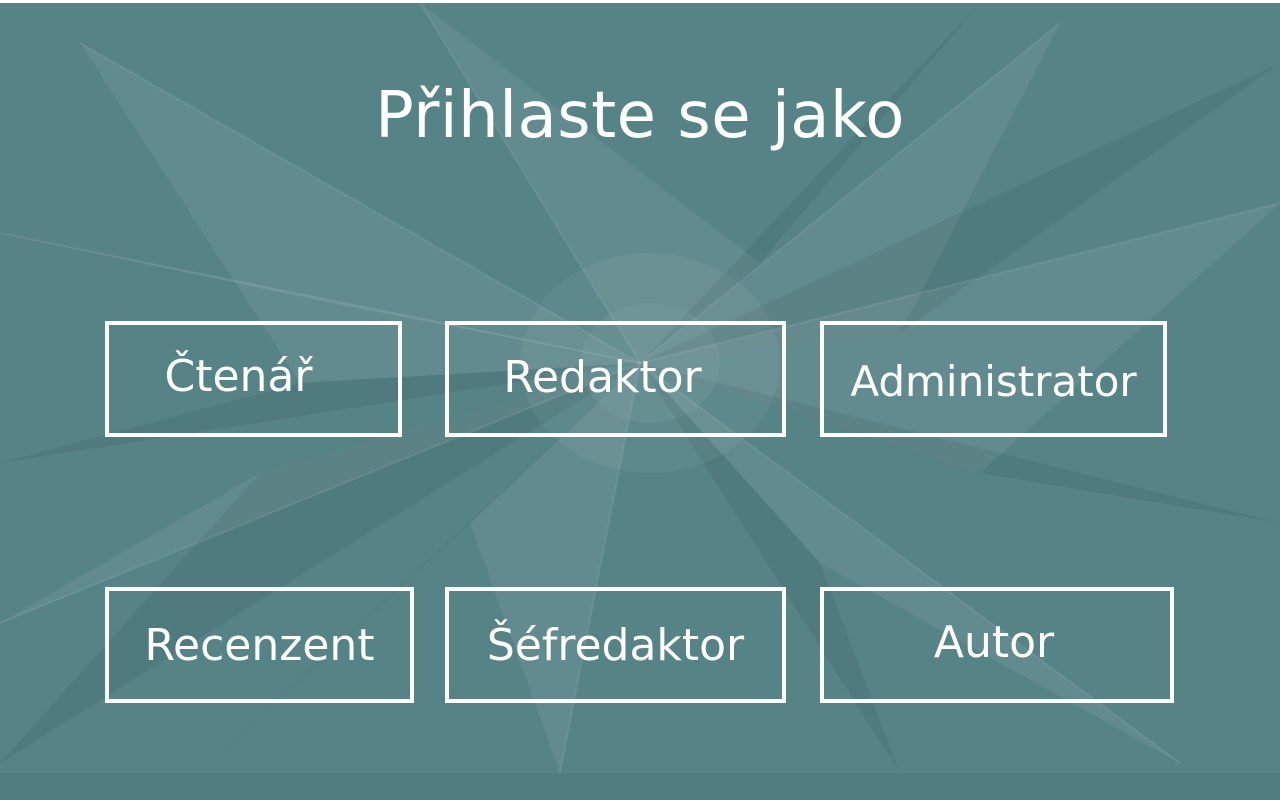 The width and height of the screenshot is (1280, 800). I want to click on role-button-label: Autor, so click(994, 642).